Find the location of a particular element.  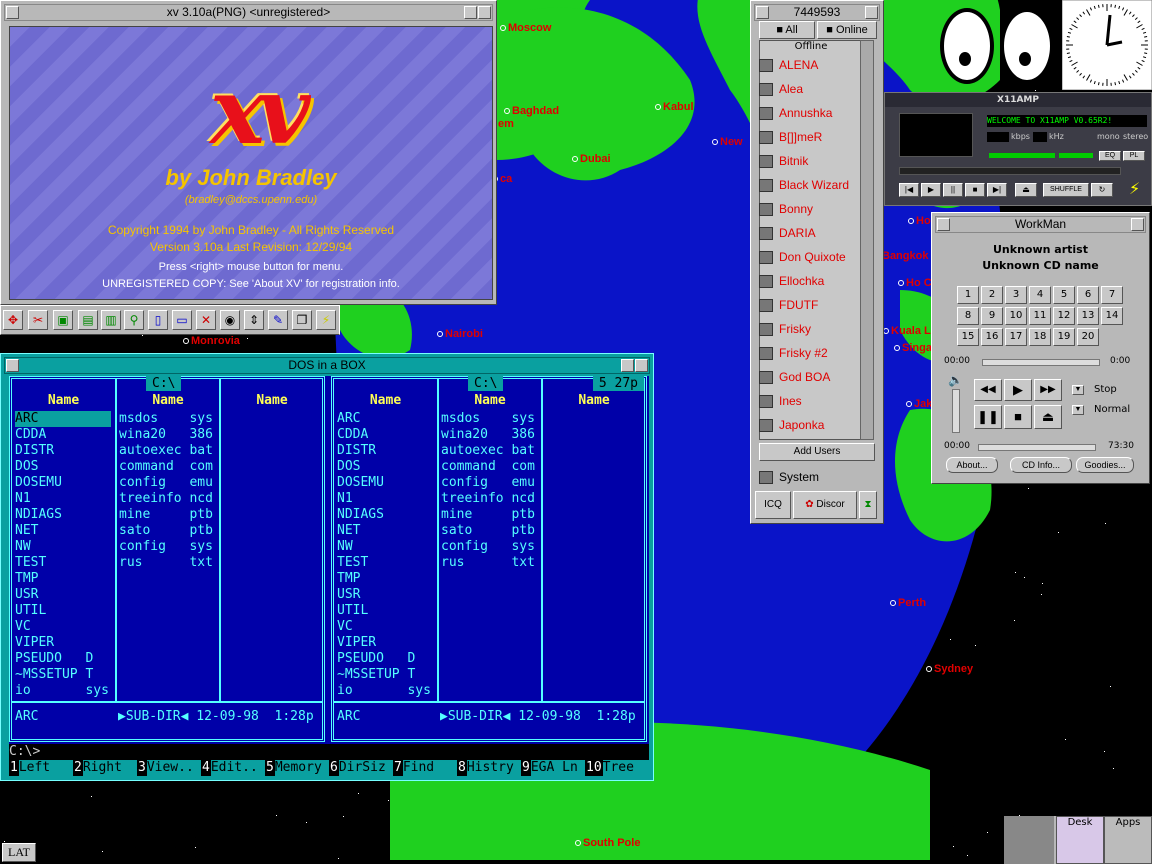

function-key-6: 6 DirSiz is located at coordinates (361, 768).